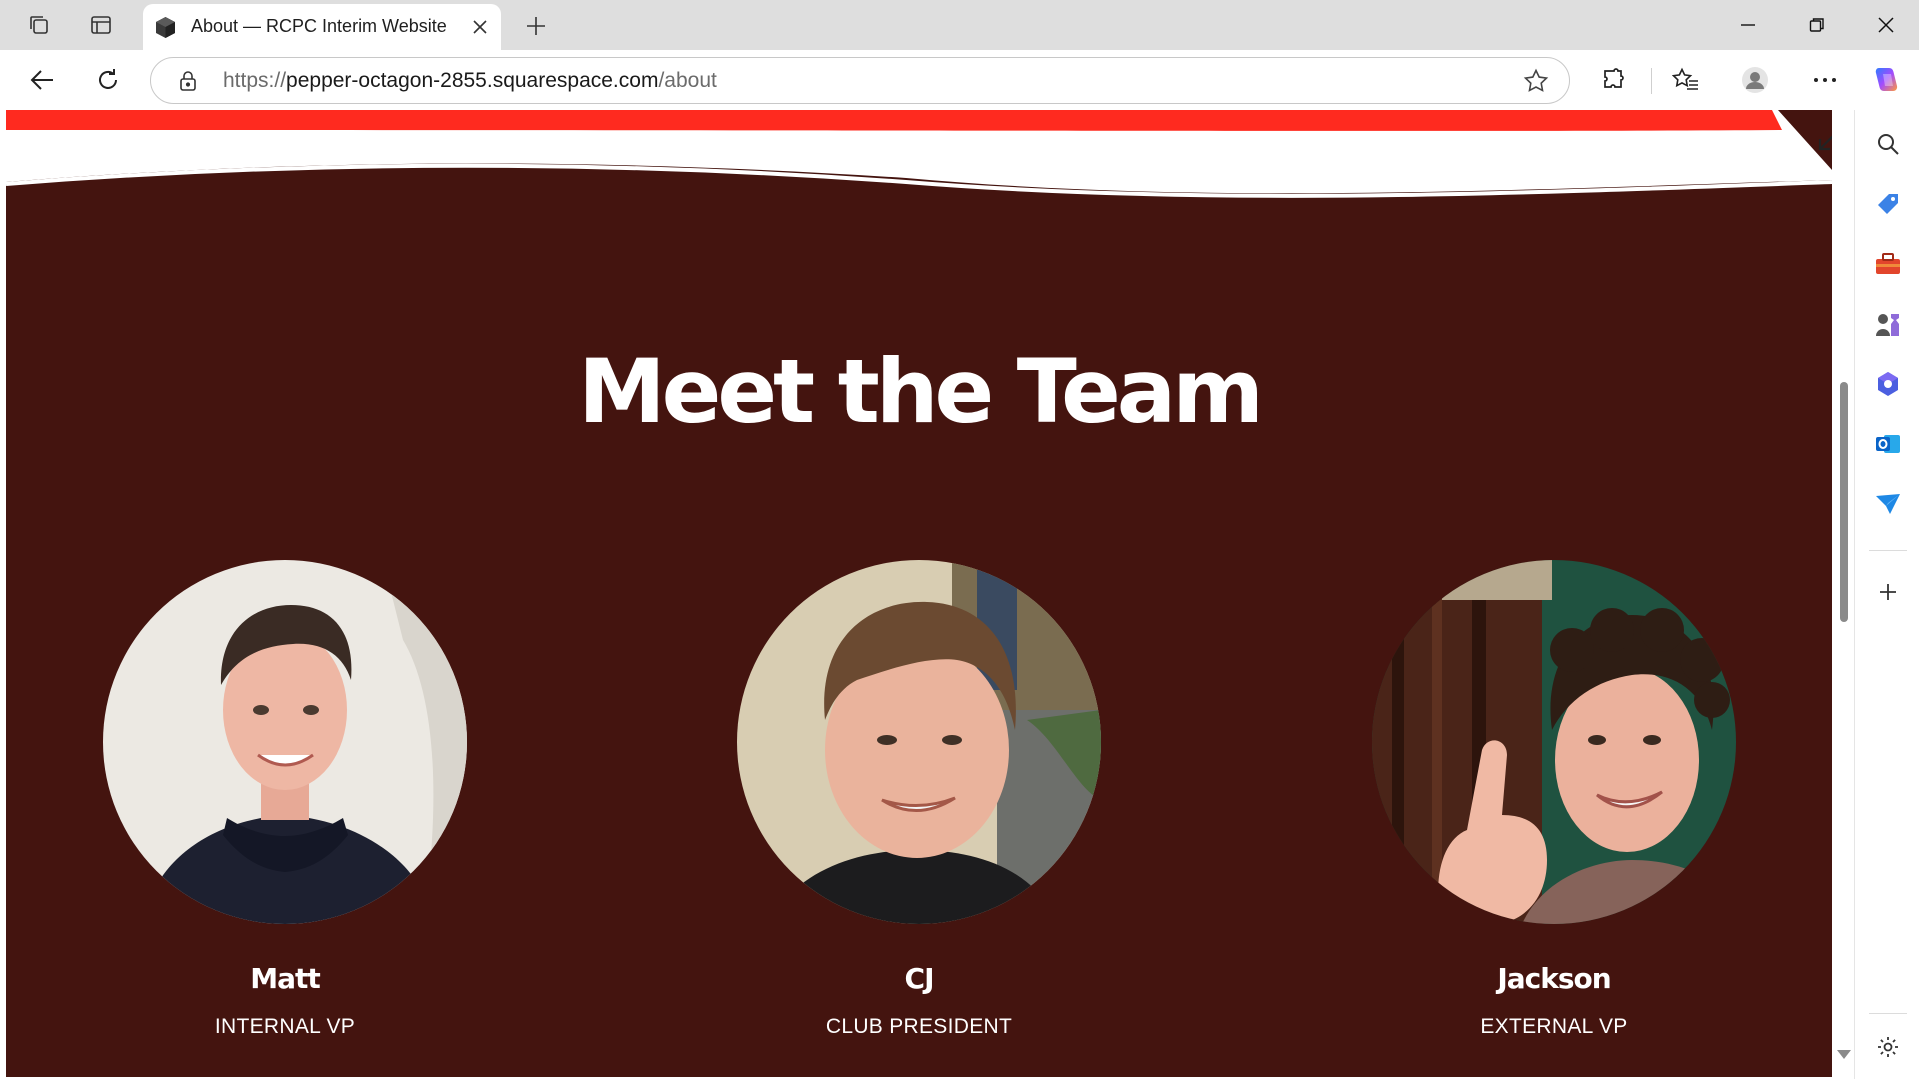  I want to click on member-name: Matt, so click(285, 978).